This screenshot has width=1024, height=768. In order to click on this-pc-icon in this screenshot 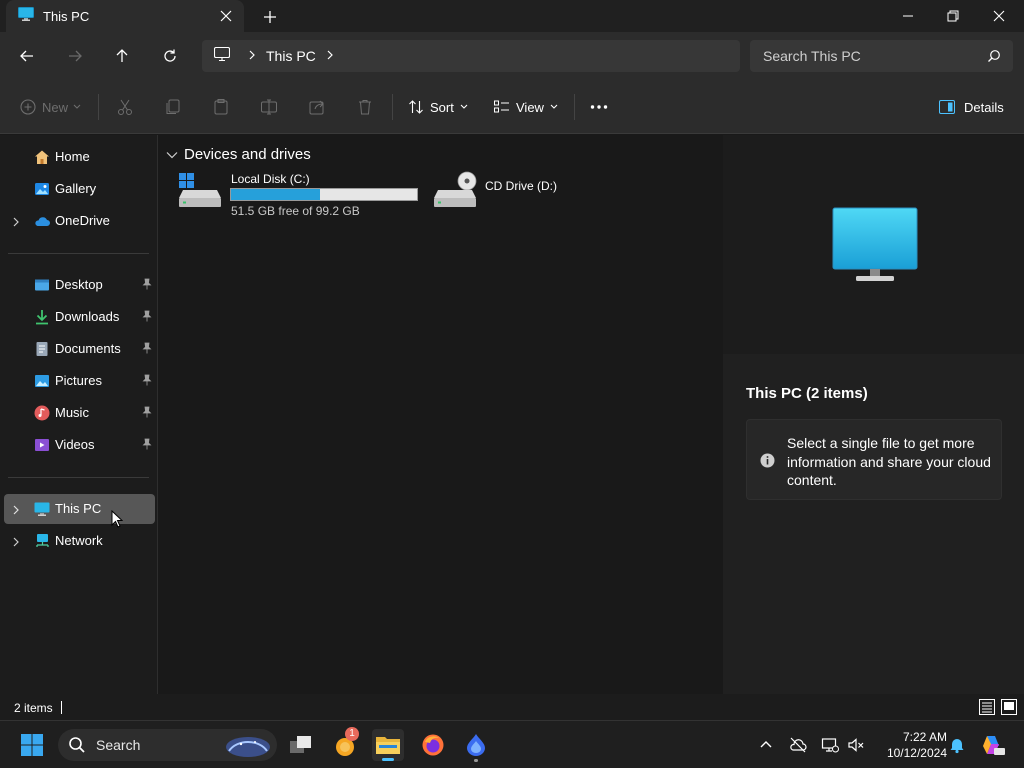, I will do `click(42, 509)`.